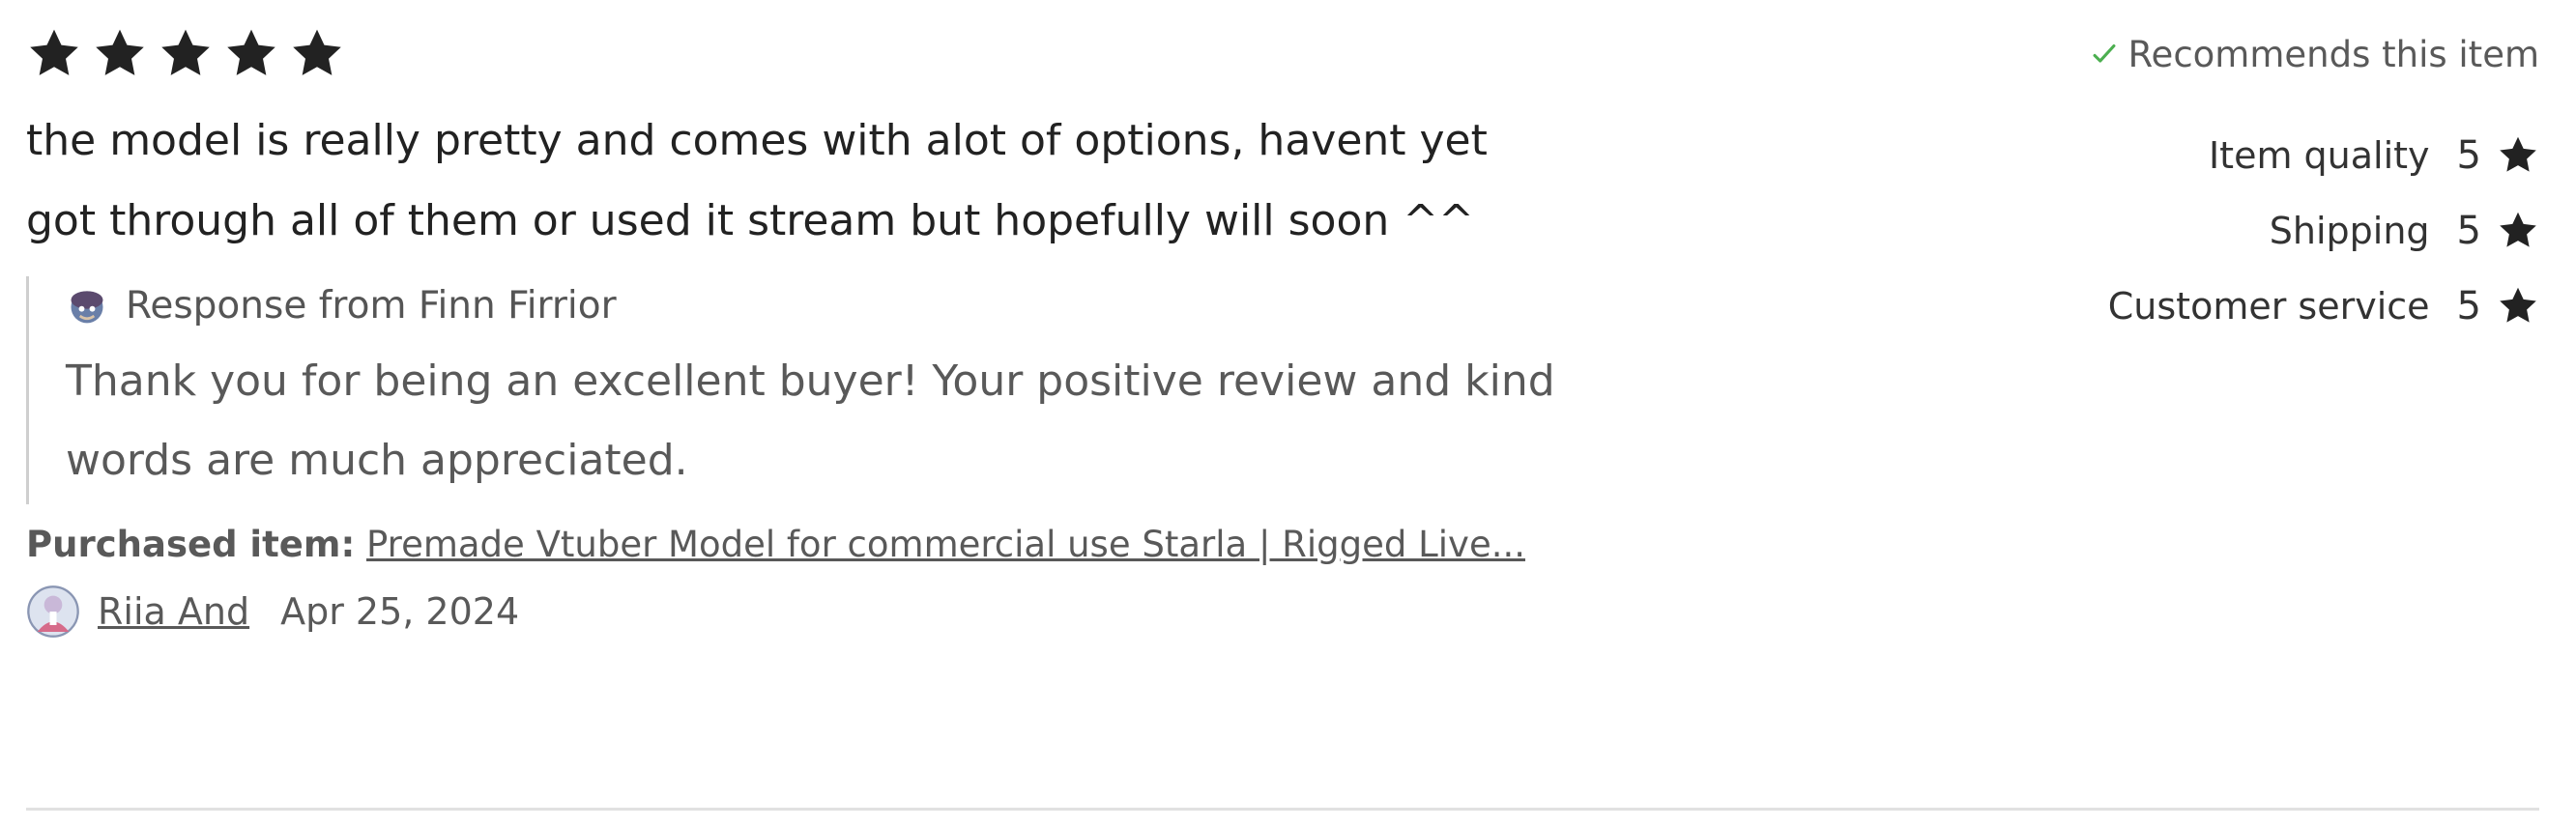  I want to click on divider, so click(1282, 809).